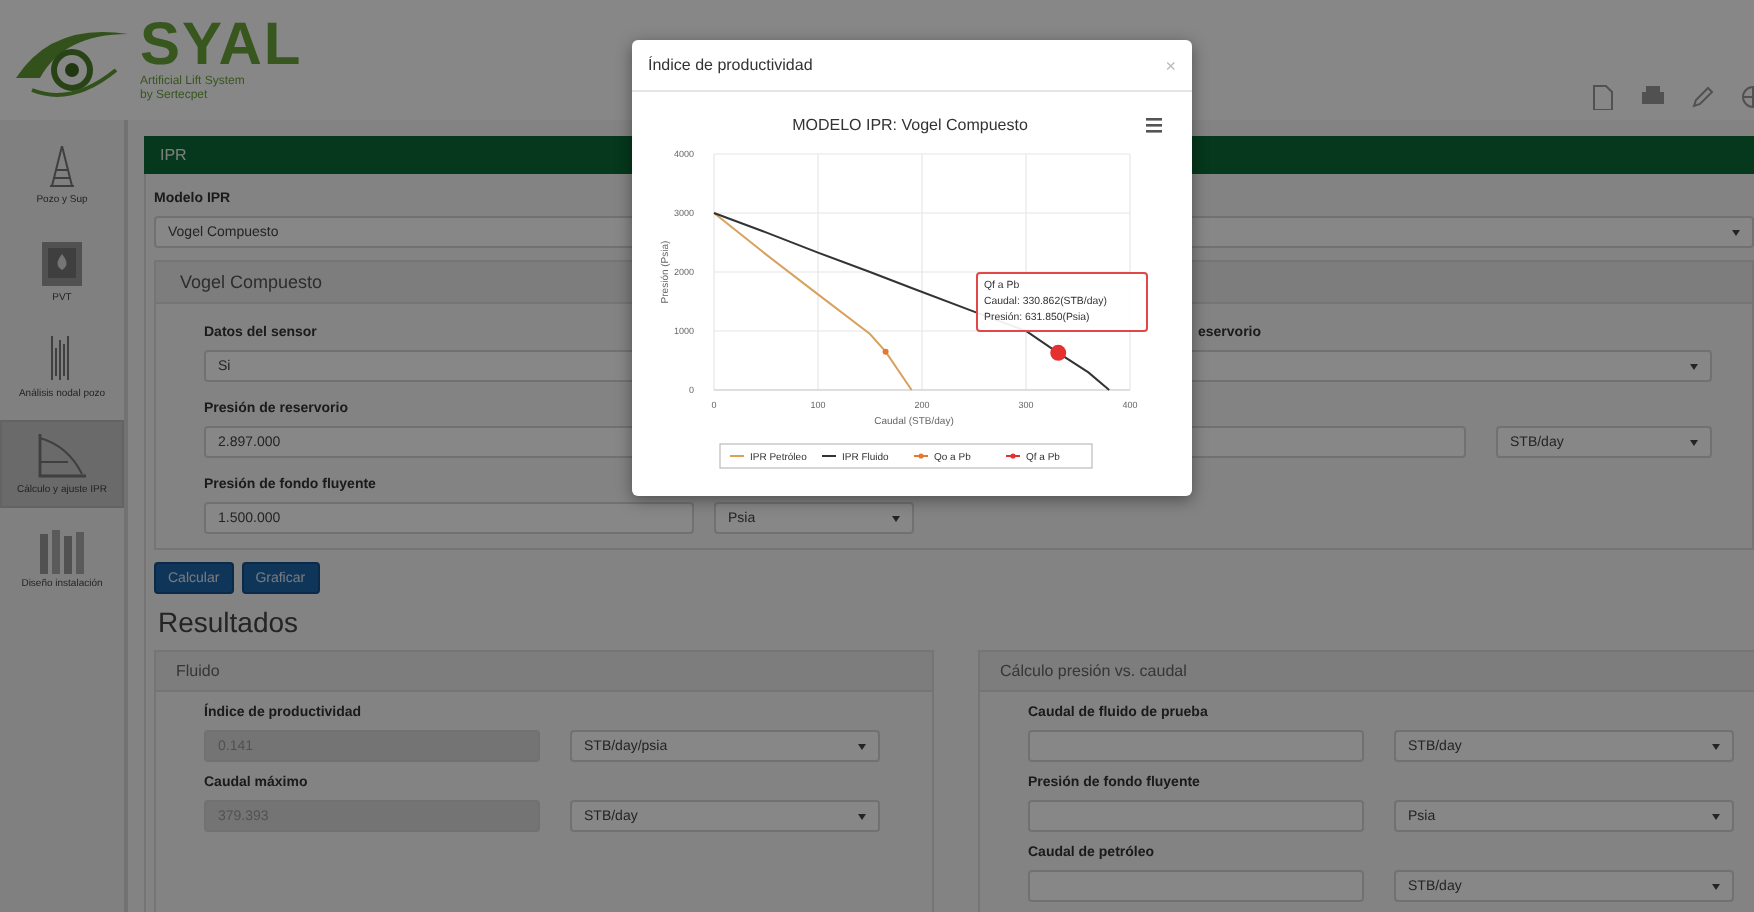  What do you see at coordinates (544, 672) in the screenshot?
I see `panel-header: Fluido` at bounding box center [544, 672].